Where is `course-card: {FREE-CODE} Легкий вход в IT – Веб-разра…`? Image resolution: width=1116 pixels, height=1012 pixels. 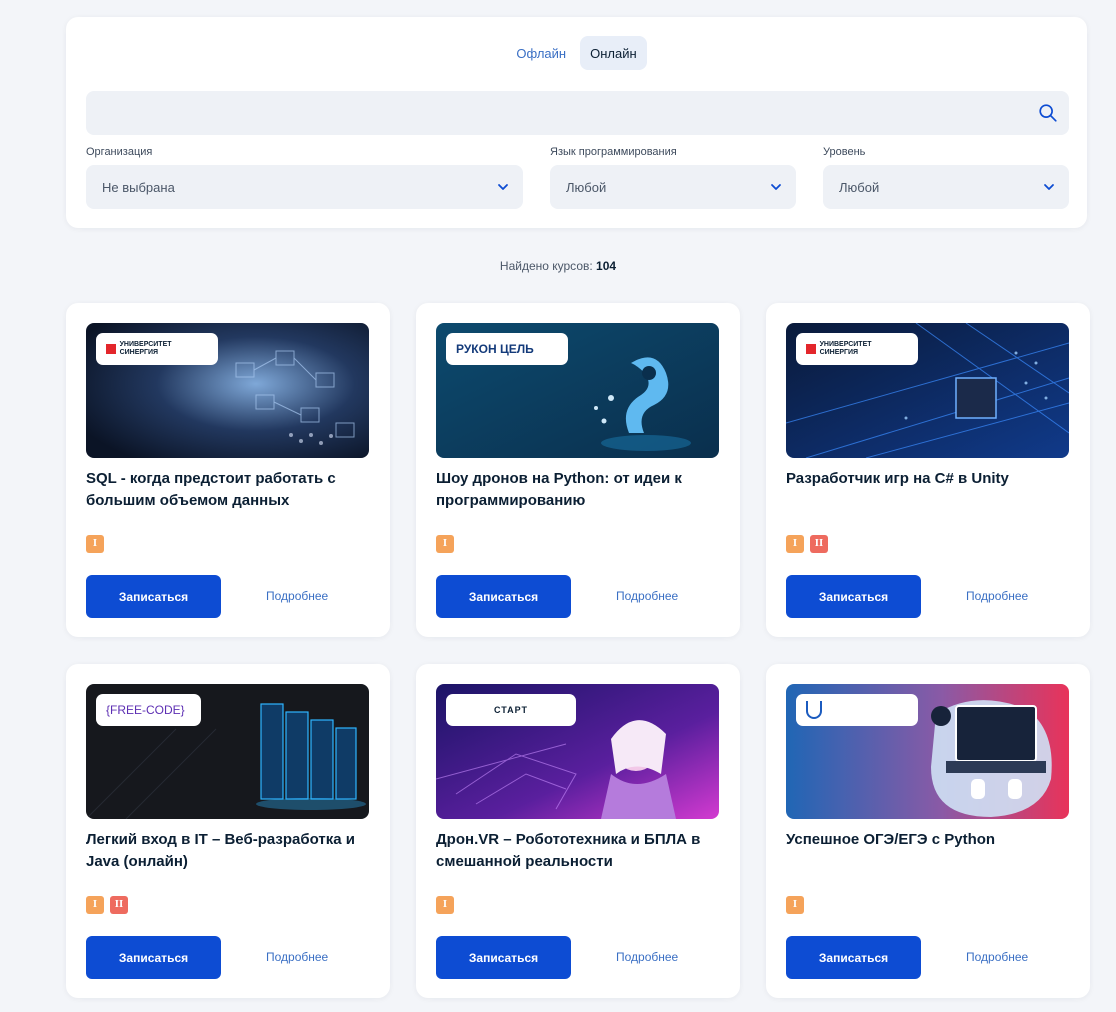 course-card: {FREE-CODE} Легкий вход в IT – Веб-разра… is located at coordinates (228, 831).